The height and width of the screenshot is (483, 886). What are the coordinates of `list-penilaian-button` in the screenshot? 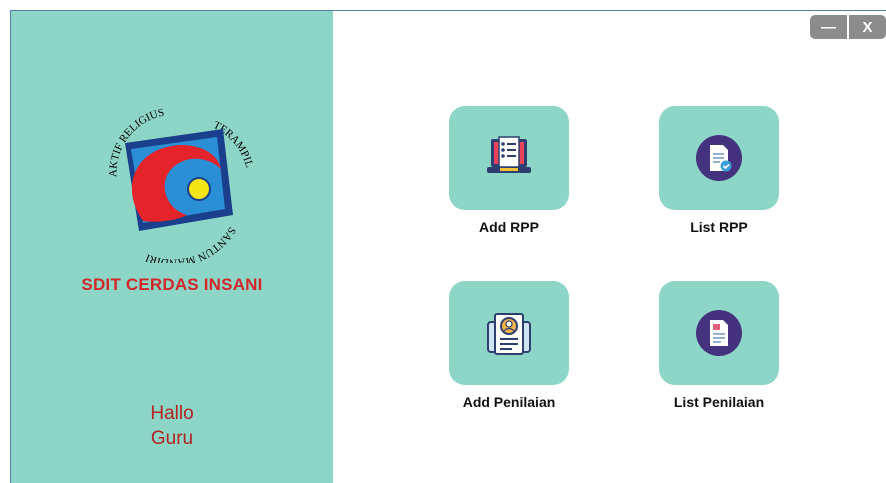 It's located at (719, 333).